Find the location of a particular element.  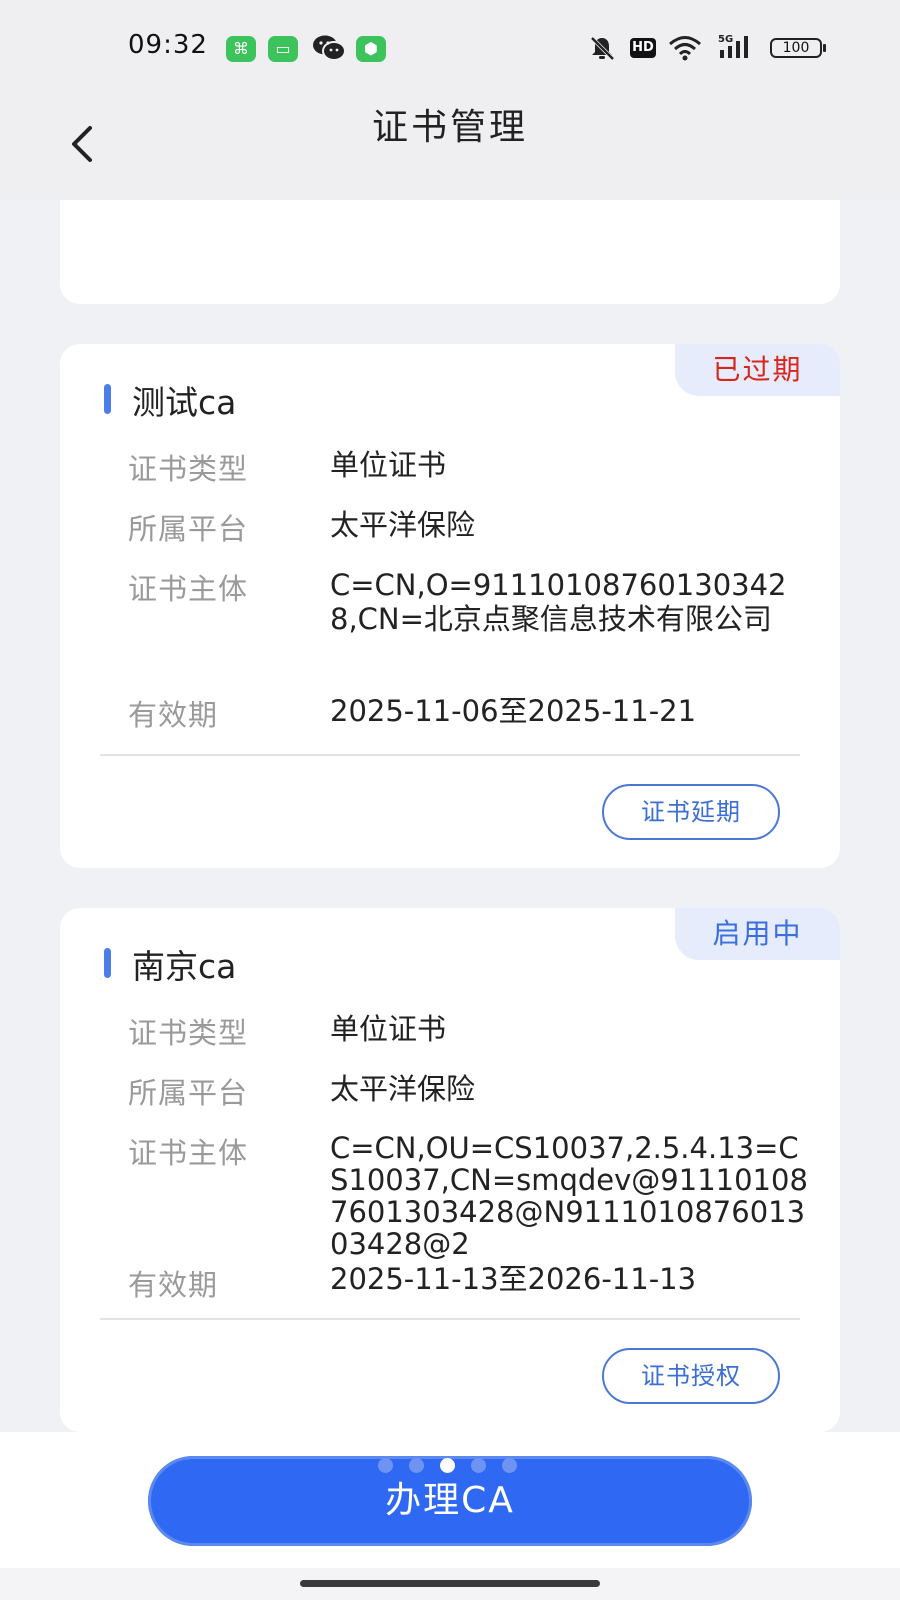

status-badge: 已过期 is located at coordinates (757, 370).